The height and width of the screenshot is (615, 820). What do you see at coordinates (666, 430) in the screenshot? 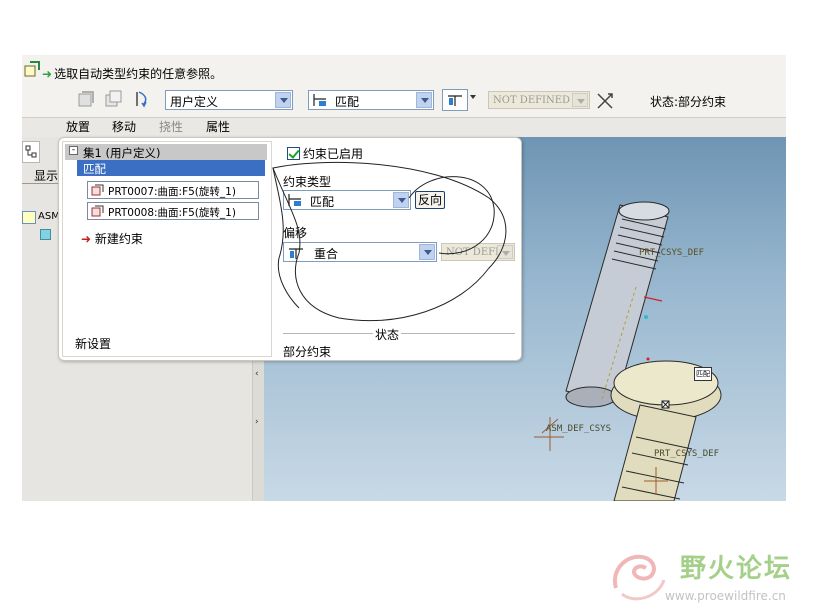
I see `part-prt0008` at bounding box center [666, 430].